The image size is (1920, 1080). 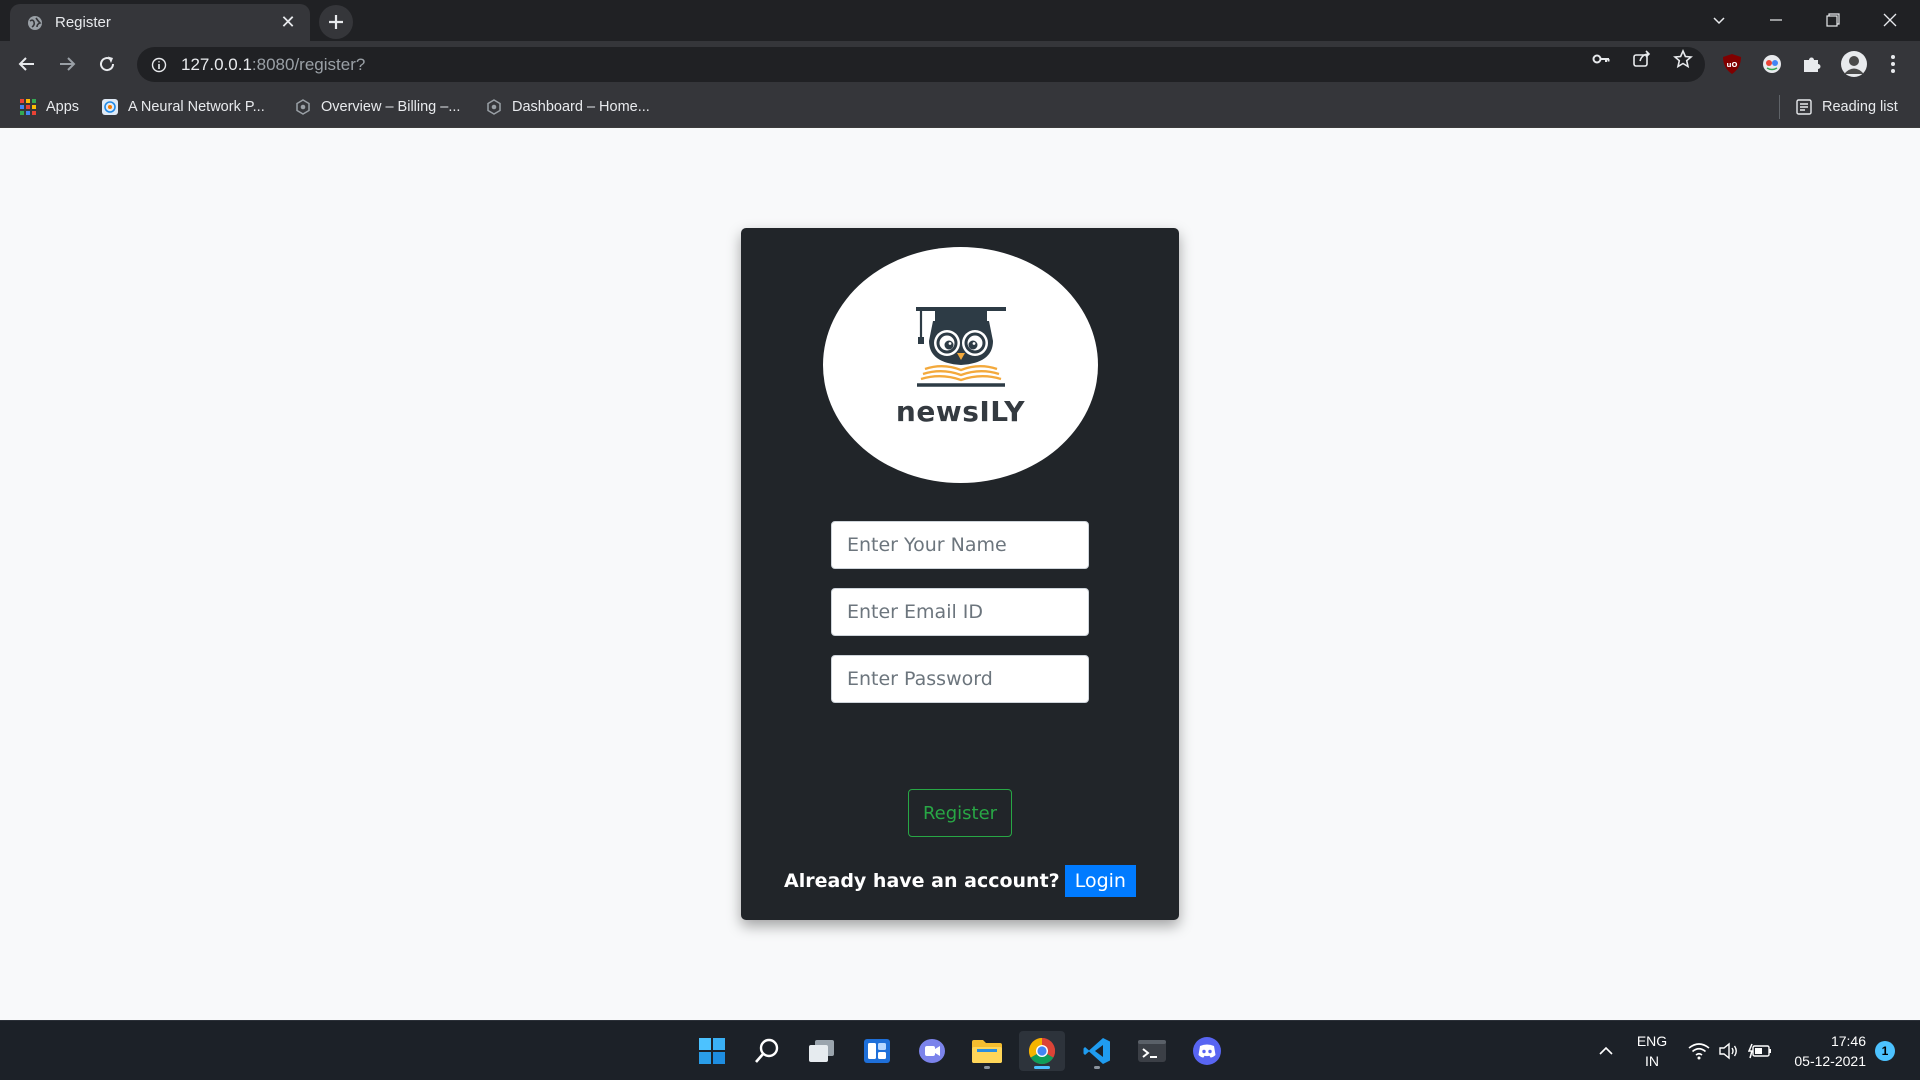 What do you see at coordinates (83, 22) in the screenshot?
I see `tab-title: Register` at bounding box center [83, 22].